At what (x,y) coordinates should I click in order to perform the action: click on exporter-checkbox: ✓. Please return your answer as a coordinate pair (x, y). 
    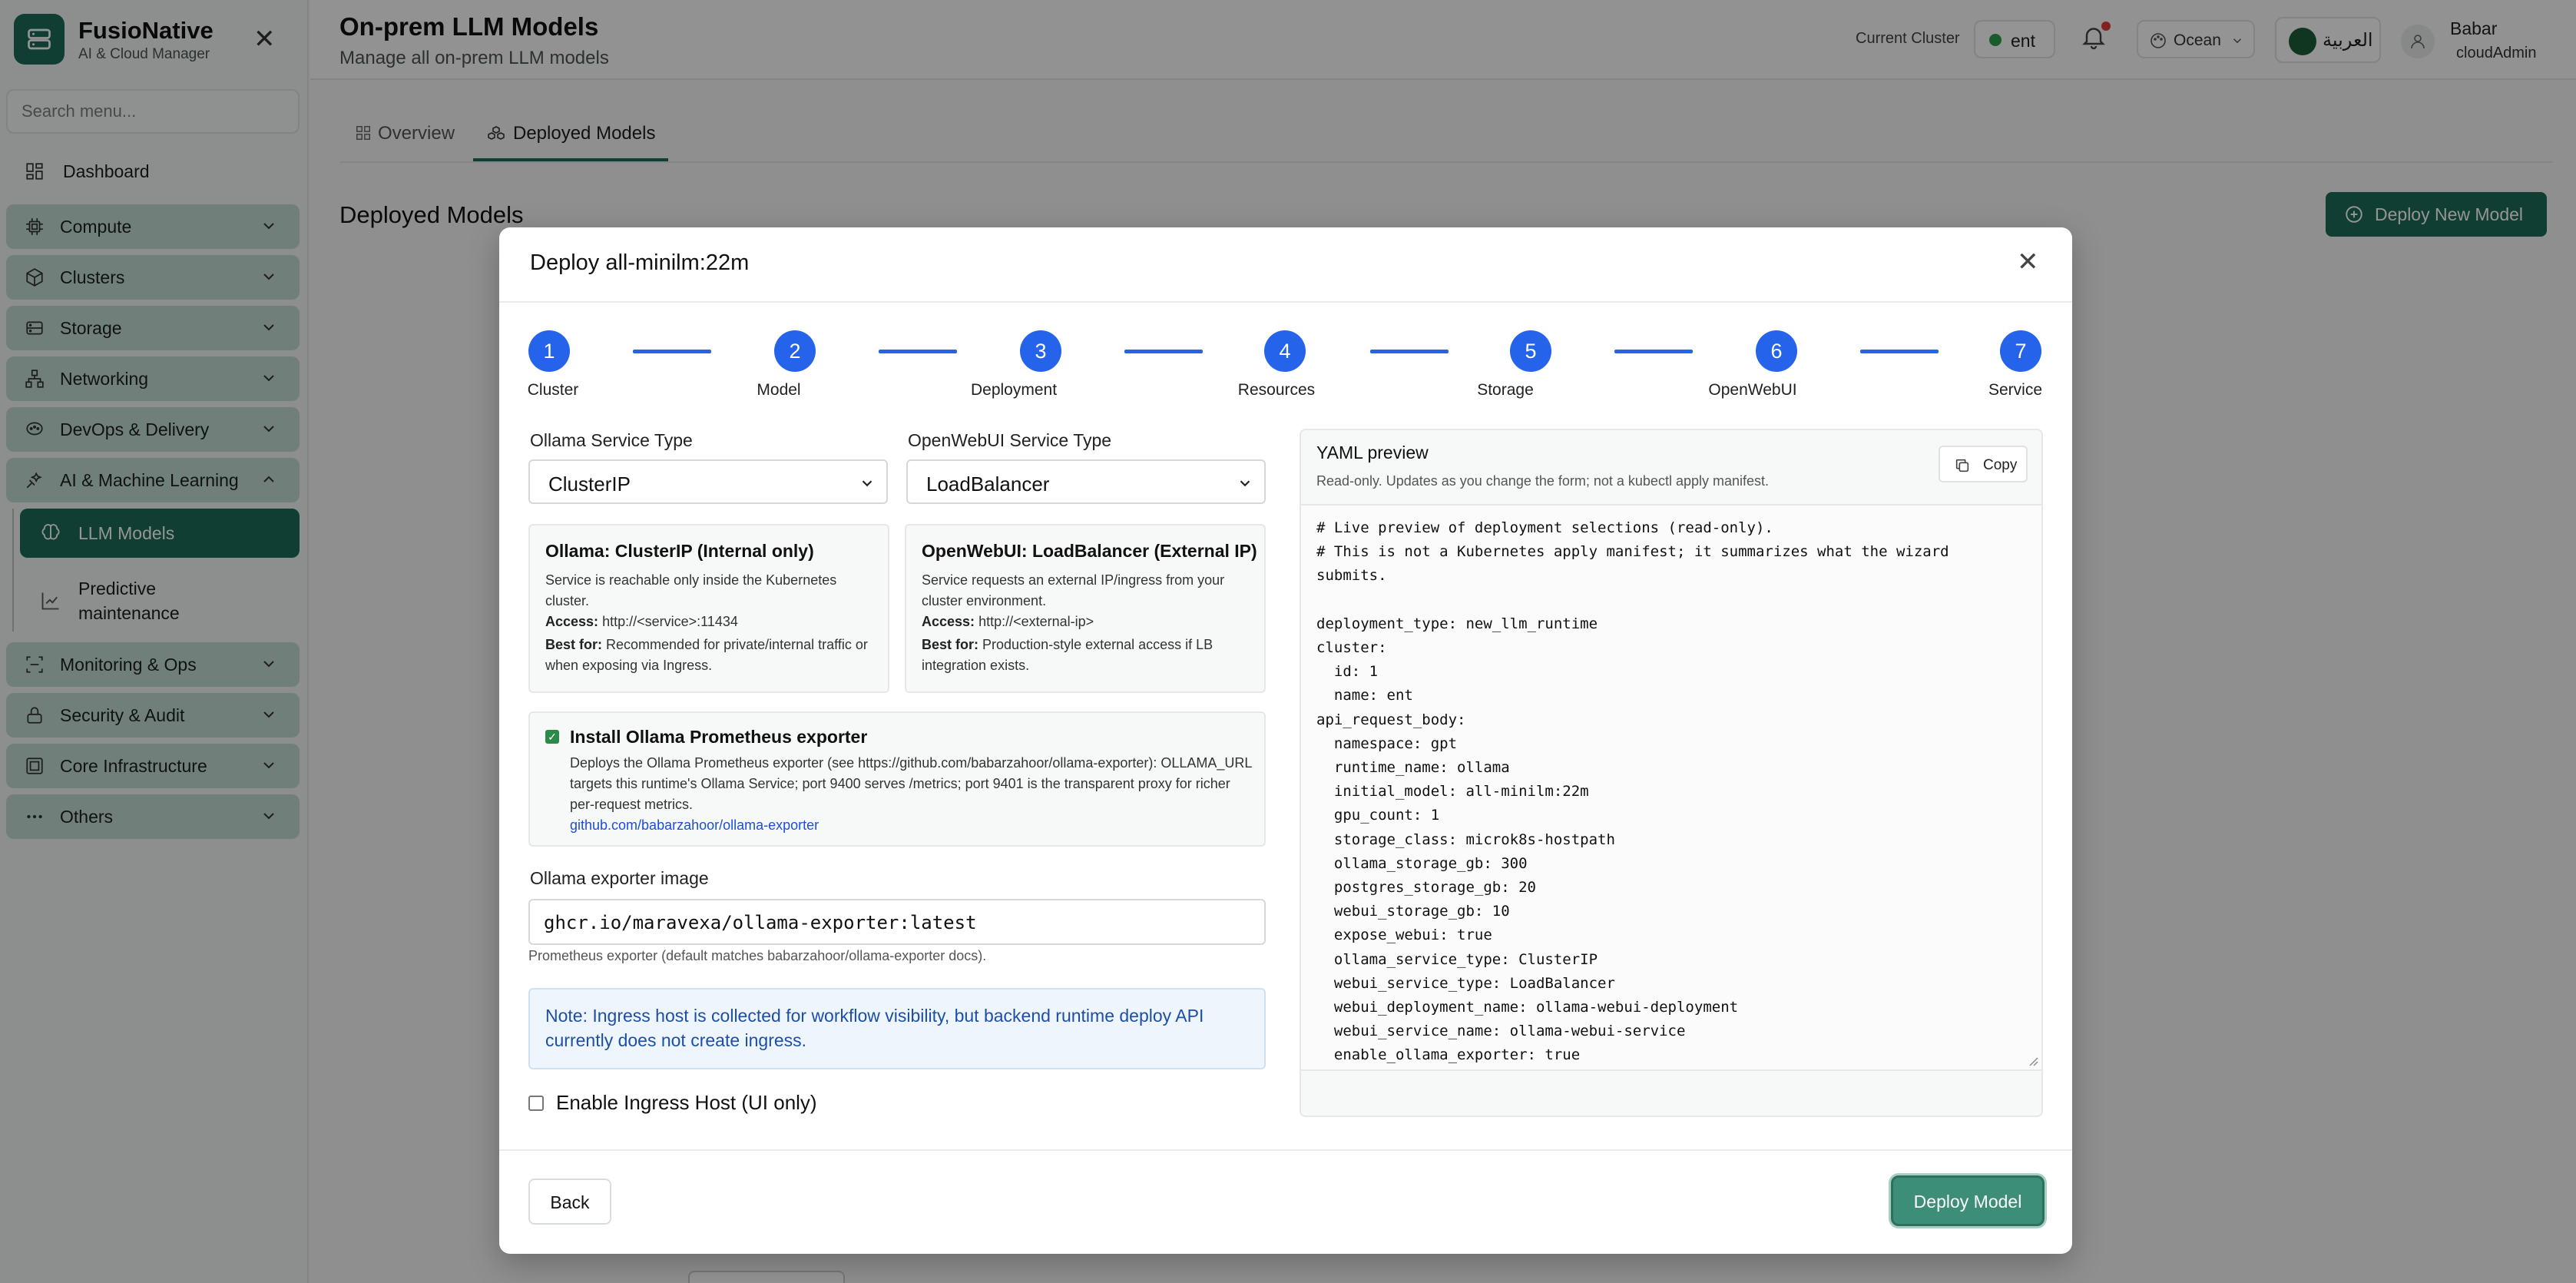
    Looking at the image, I should click on (552, 737).